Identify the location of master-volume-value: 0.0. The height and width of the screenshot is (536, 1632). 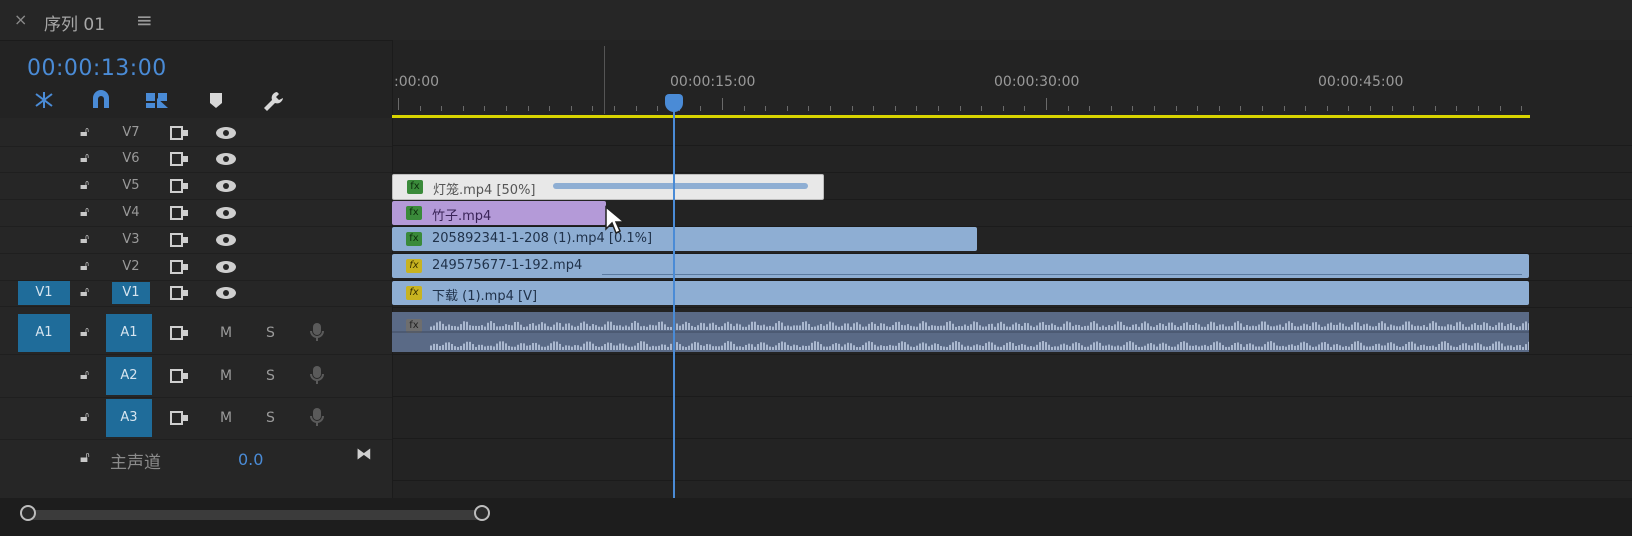
(250, 459).